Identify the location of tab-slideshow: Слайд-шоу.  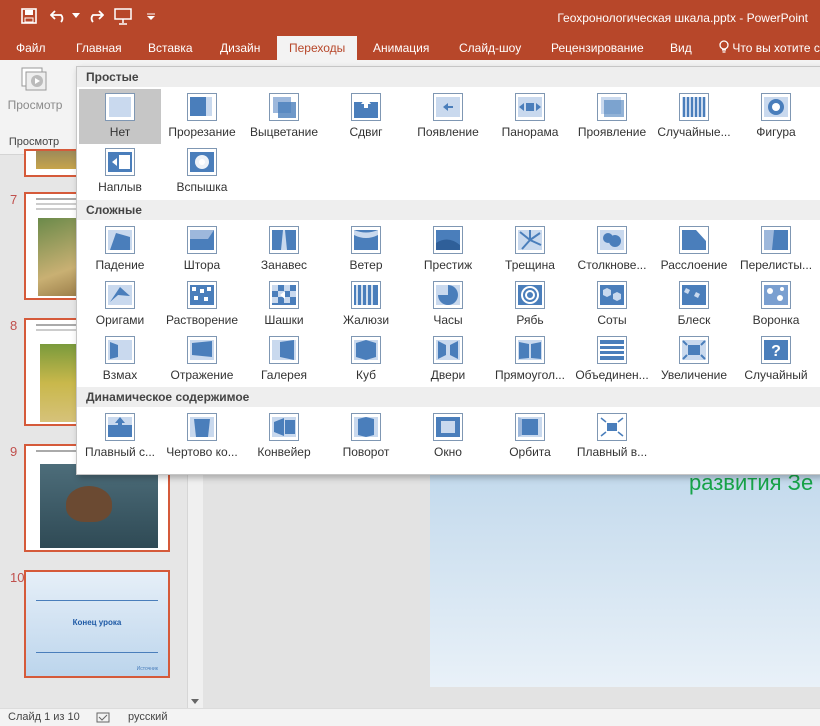
(490, 48).